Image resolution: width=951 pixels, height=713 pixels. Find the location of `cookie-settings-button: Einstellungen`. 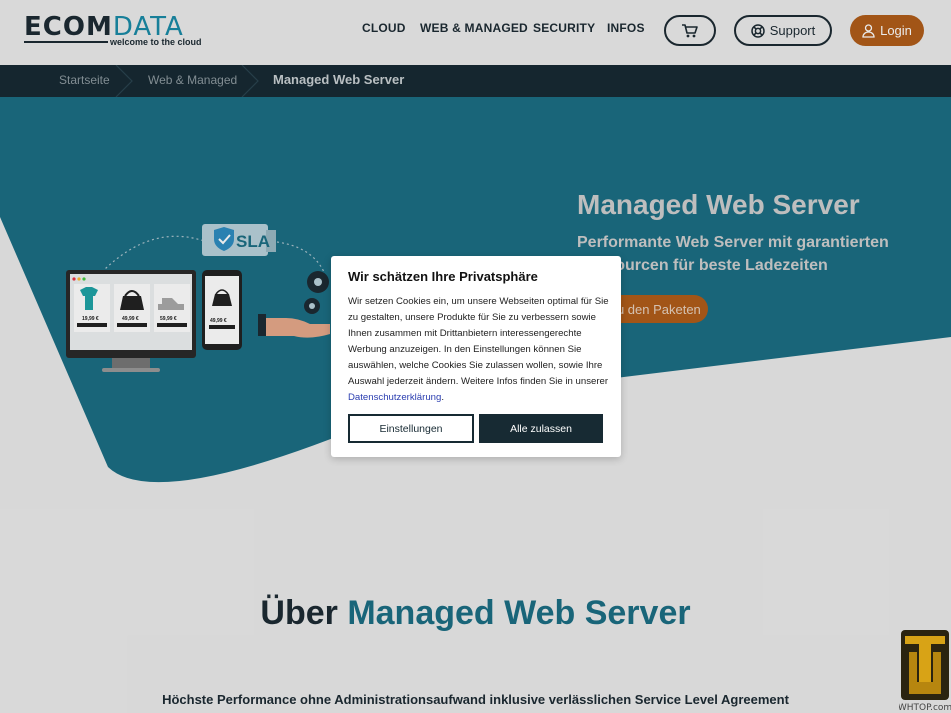

cookie-settings-button: Einstellungen is located at coordinates (411, 428).